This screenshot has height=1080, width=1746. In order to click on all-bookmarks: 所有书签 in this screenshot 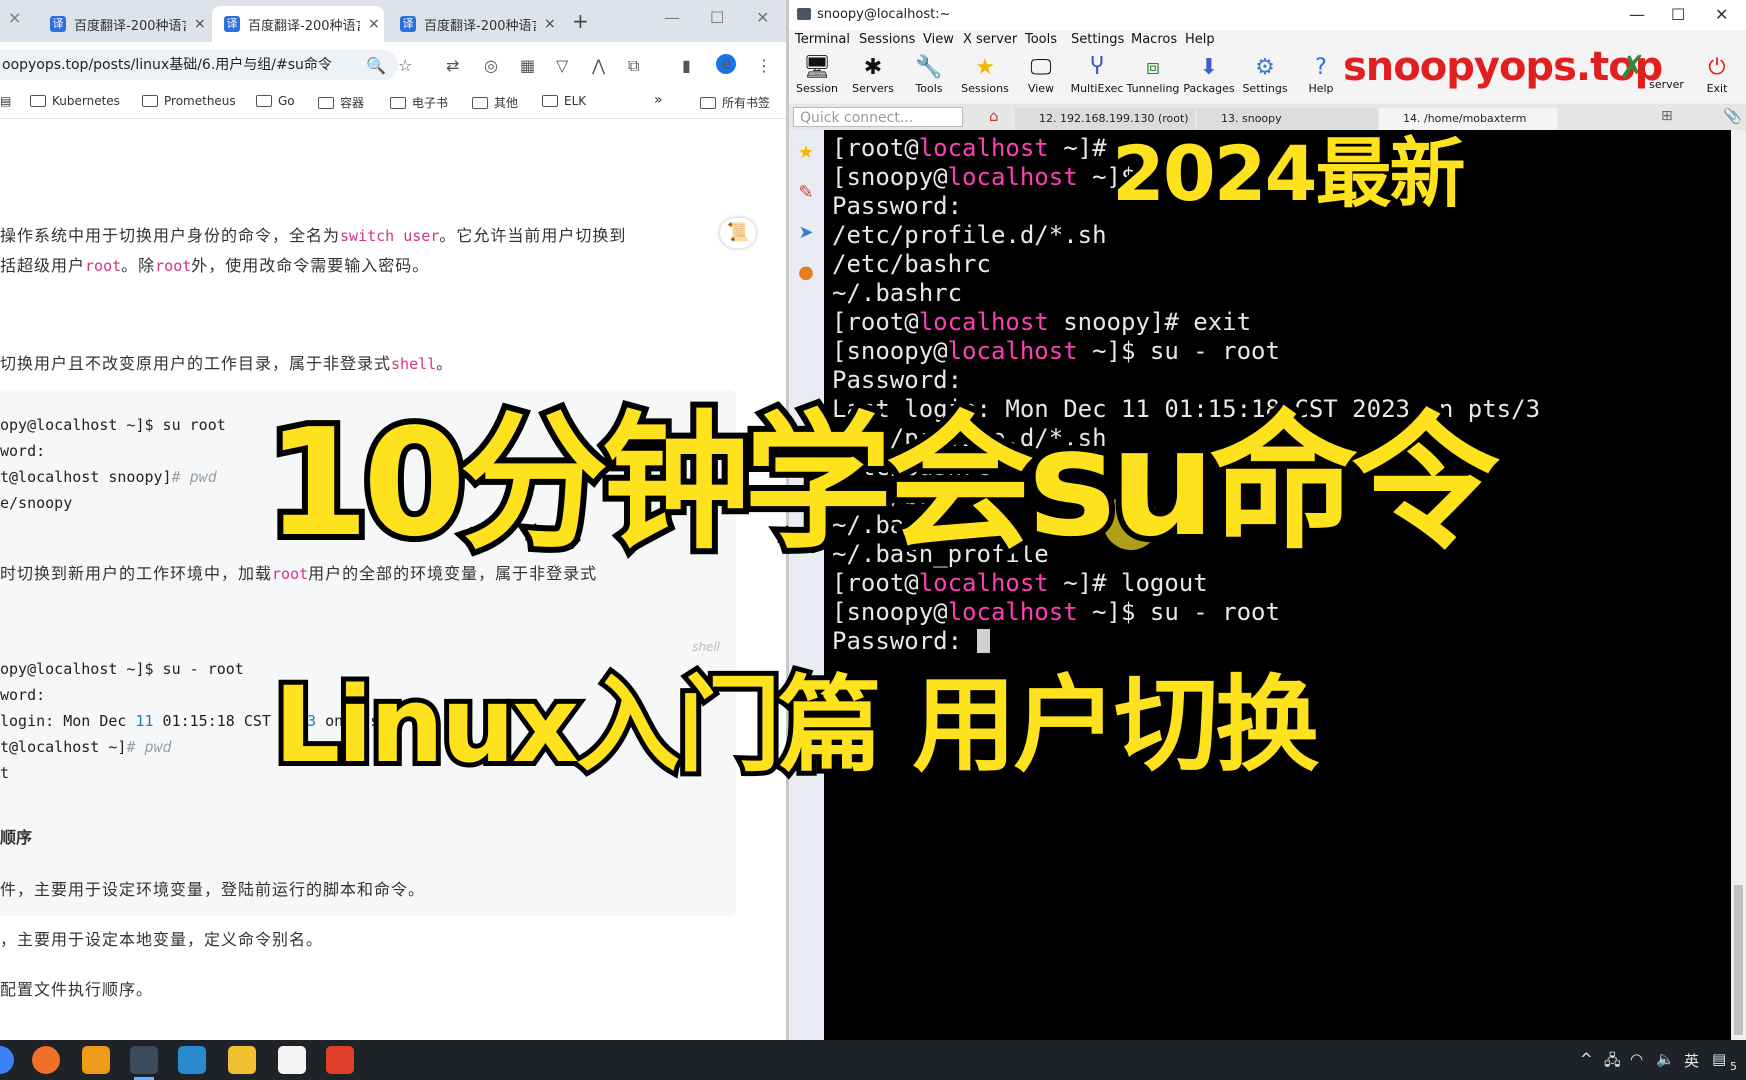, I will do `click(735, 102)`.